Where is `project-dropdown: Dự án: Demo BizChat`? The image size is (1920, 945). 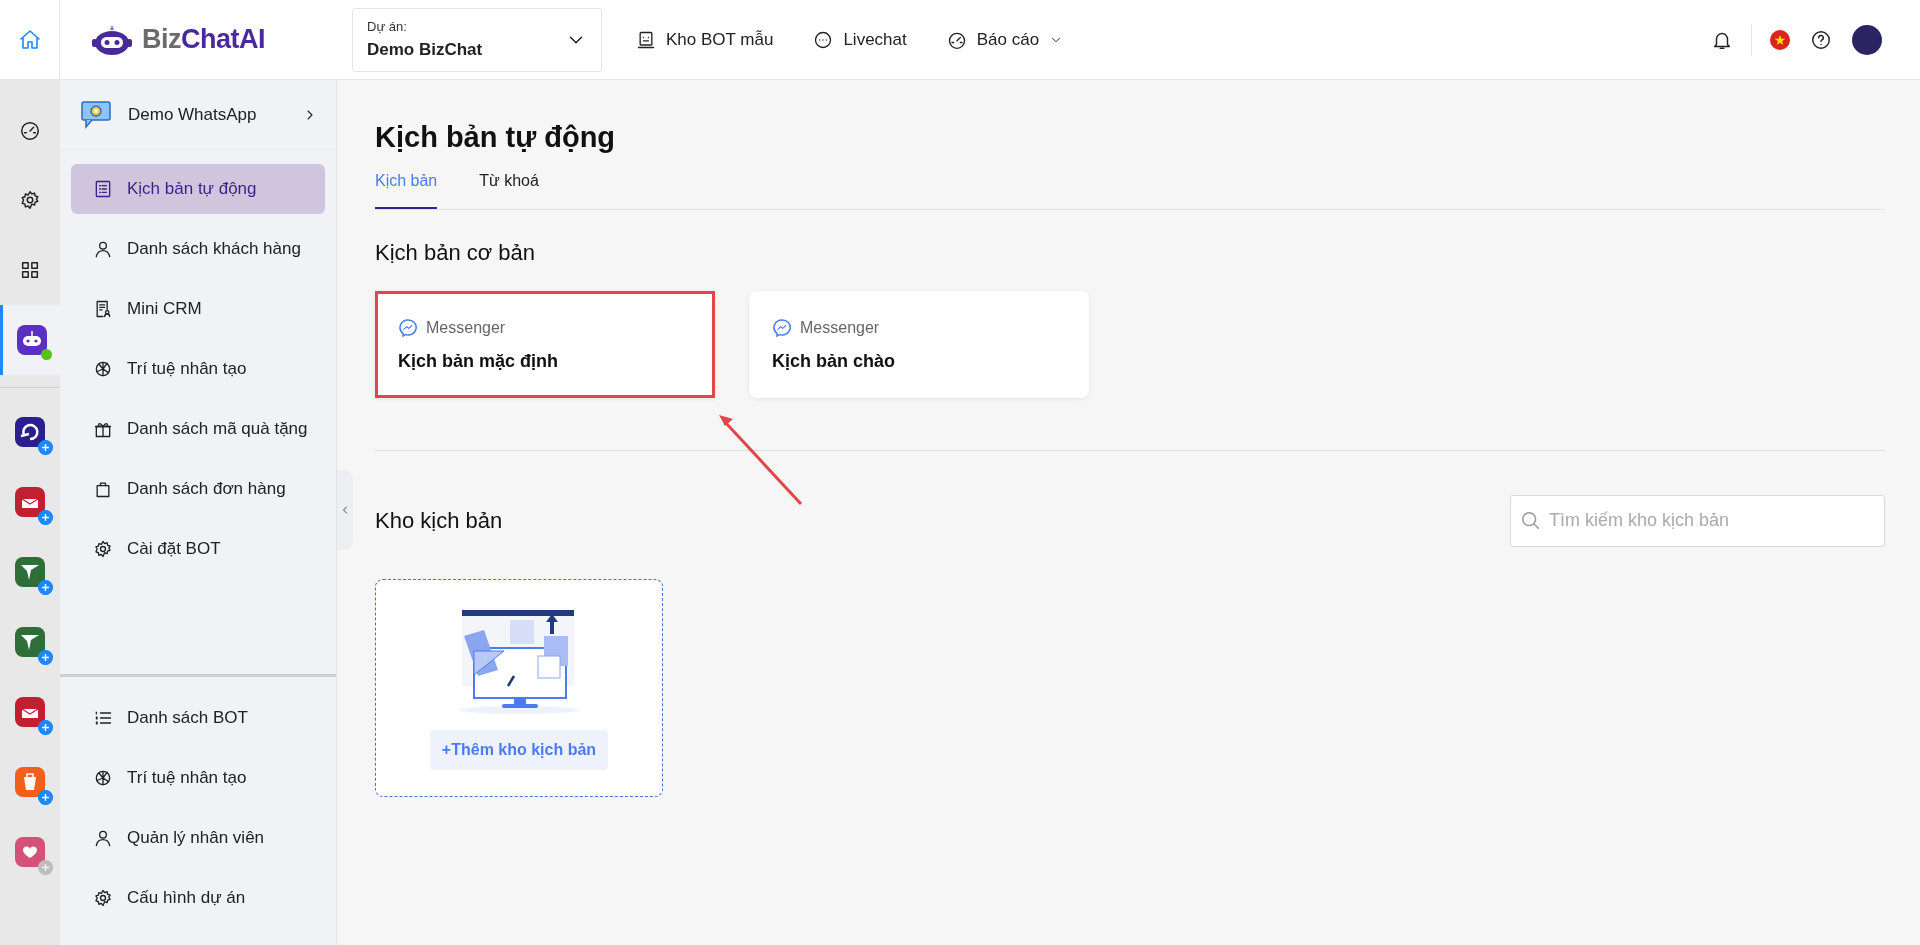 project-dropdown: Dự án: Demo BizChat is located at coordinates (477, 39).